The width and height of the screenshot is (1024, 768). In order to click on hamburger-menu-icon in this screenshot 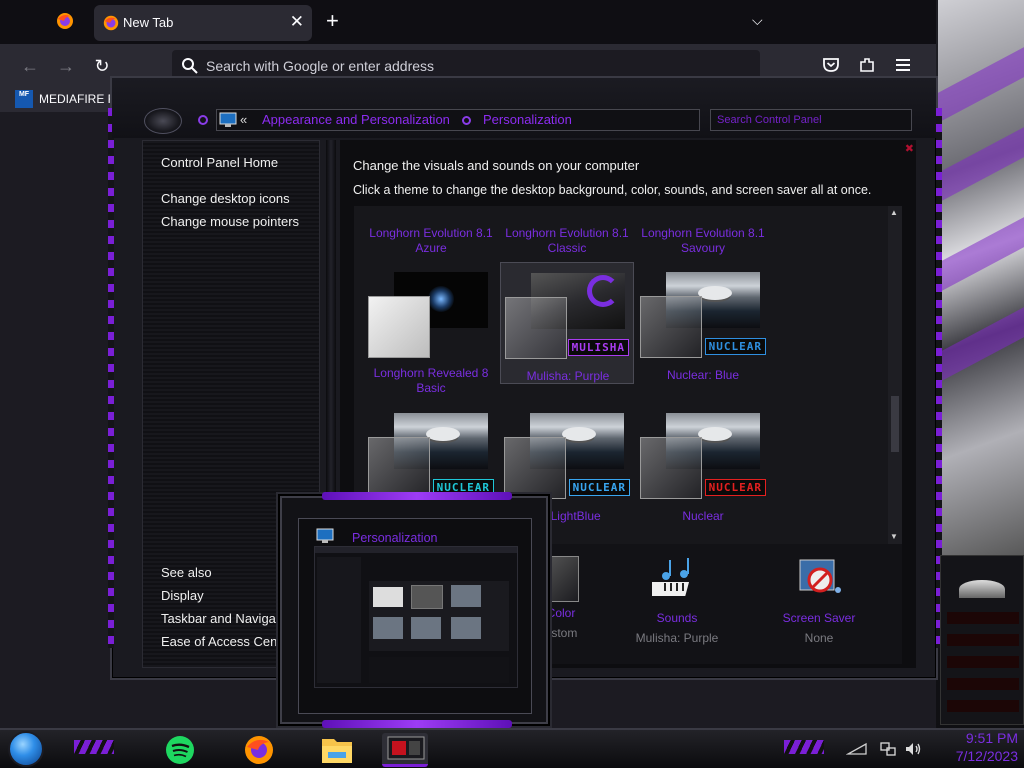, I will do `click(903, 65)`.